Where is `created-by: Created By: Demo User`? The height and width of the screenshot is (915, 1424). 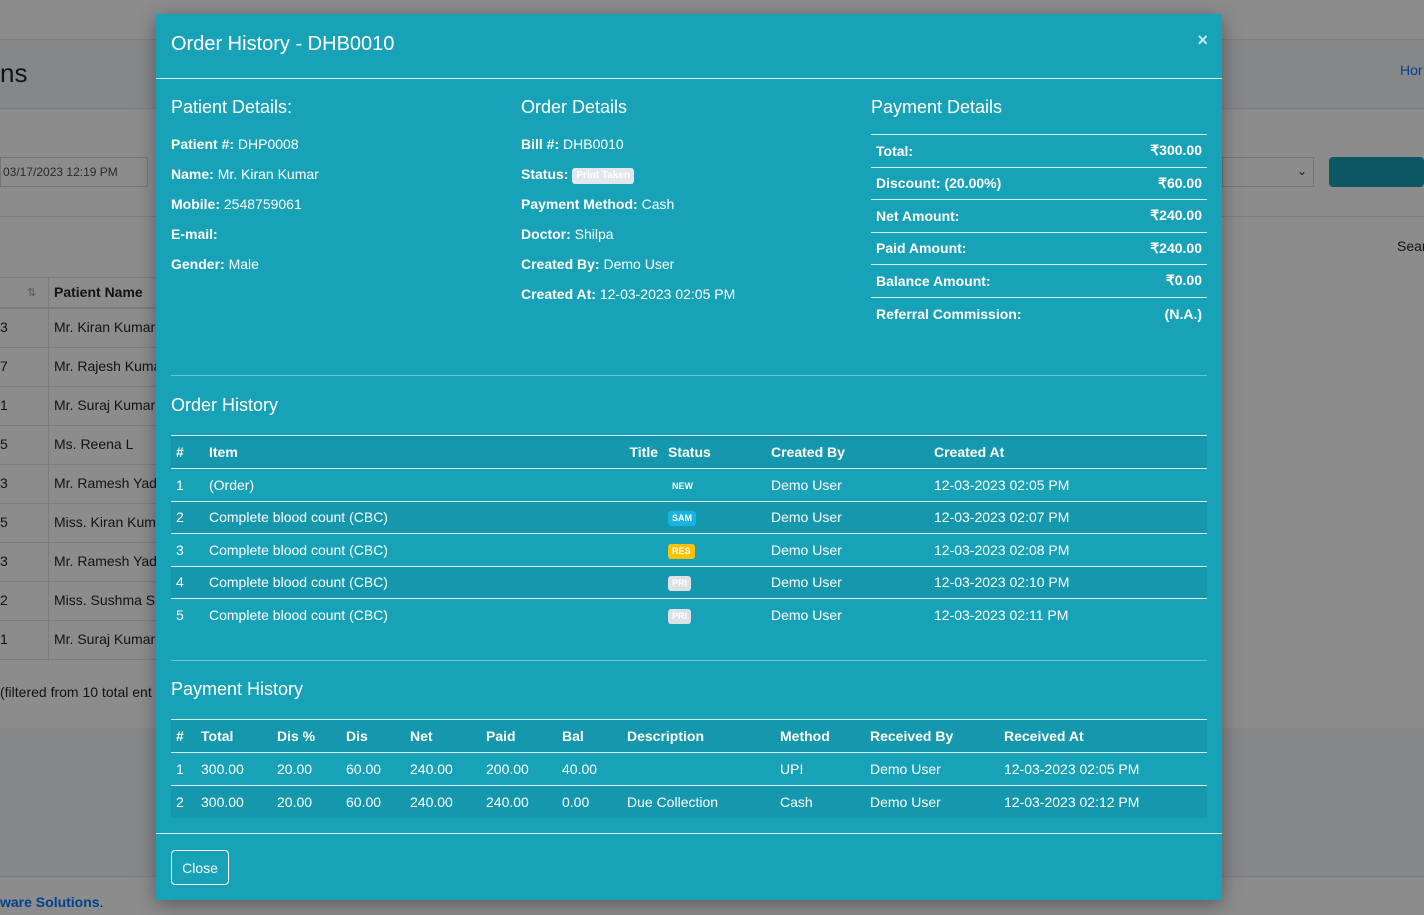 created-by: Created By: Demo User is located at coordinates (598, 264).